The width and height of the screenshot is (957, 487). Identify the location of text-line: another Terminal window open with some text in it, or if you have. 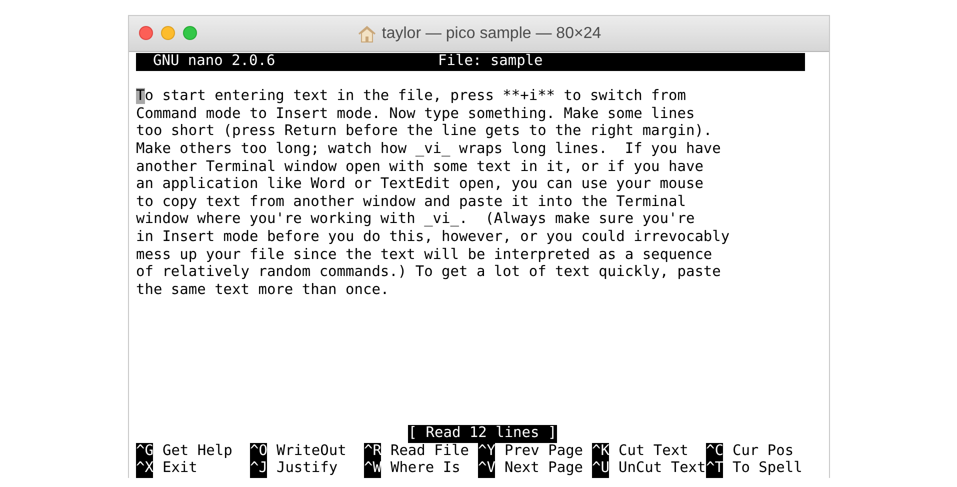
(420, 167).